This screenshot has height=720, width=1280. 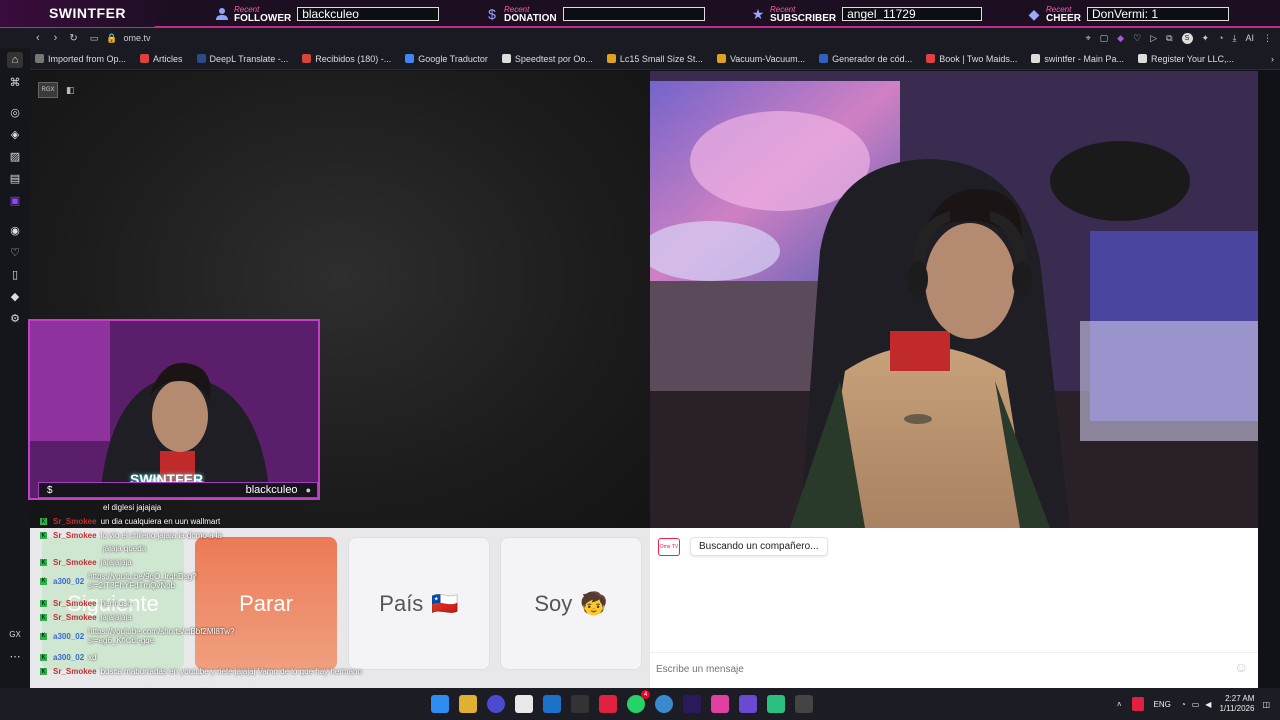 I want to click on chevron-right-icon: ›, so click(x=1272, y=59).